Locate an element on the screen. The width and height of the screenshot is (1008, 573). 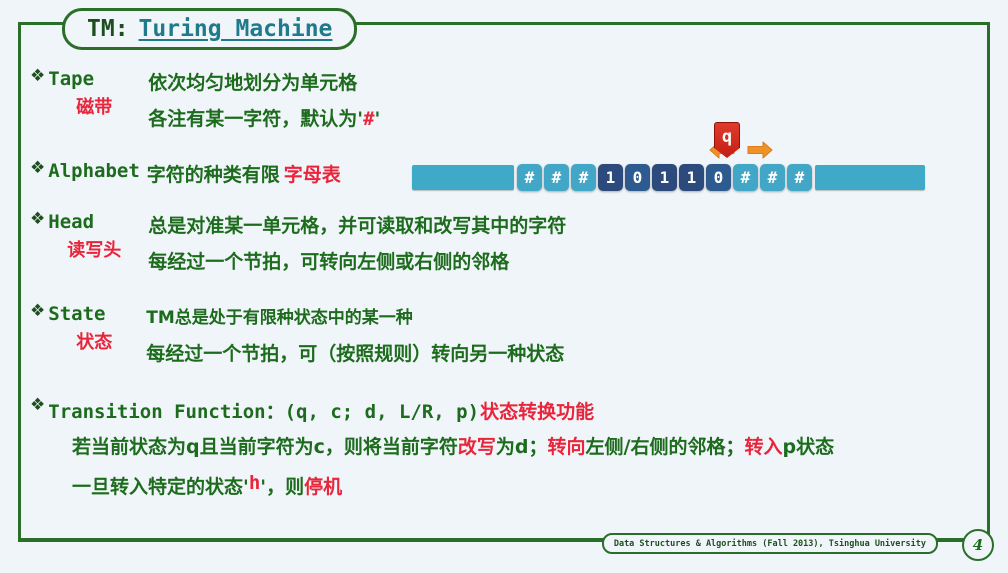
tape-end-right is located at coordinates (870, 177).